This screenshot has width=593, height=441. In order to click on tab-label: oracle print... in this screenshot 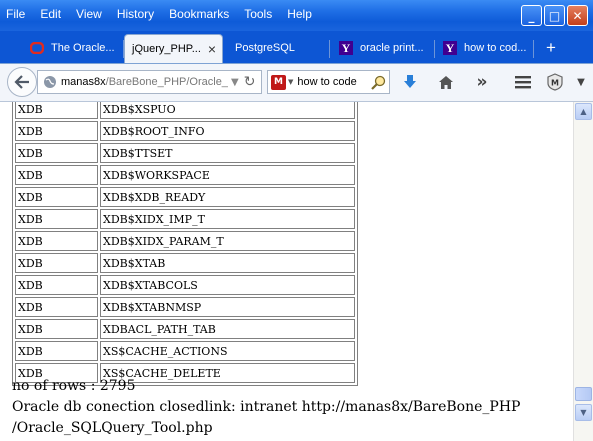, I will do `click(392, 48)`.